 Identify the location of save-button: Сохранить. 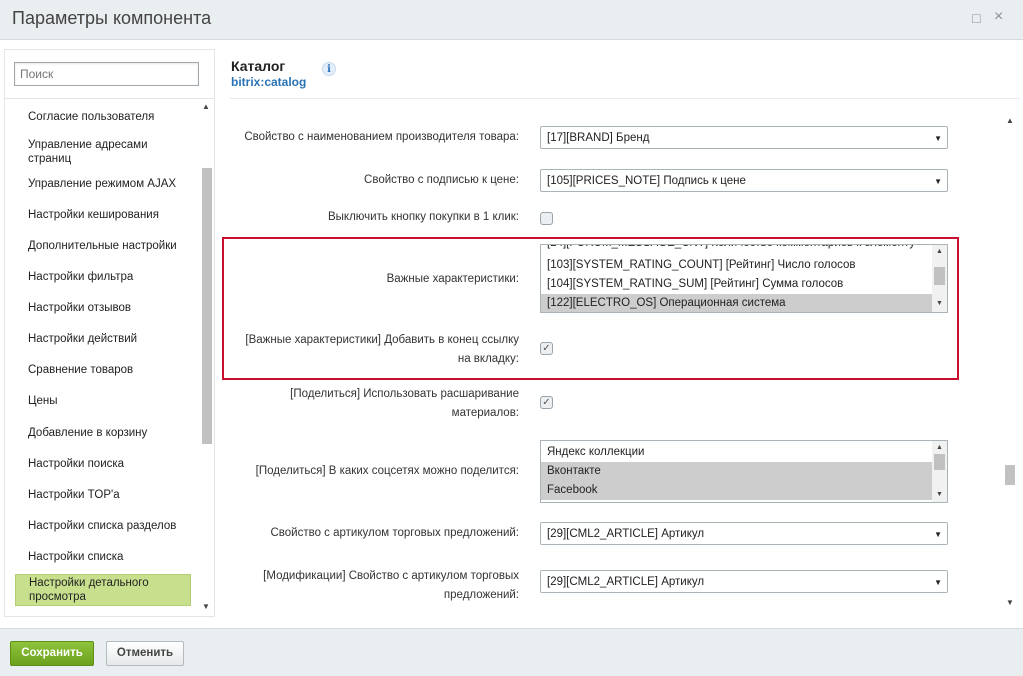
(52, 653).